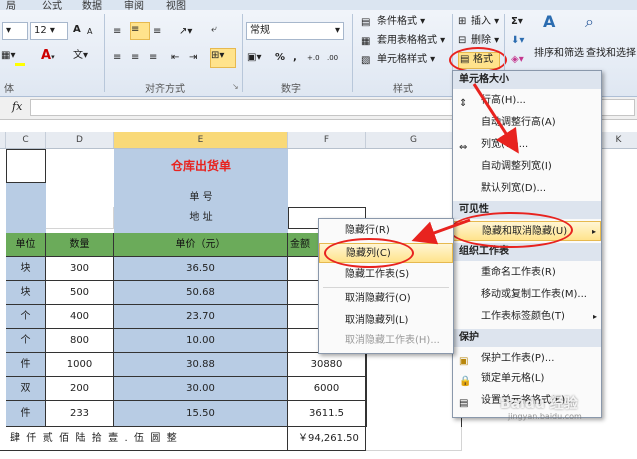  What do you see at coordinates (539, 404) in the screenshot?
I see `baidu-watermark: Baidu 经验` at bounding box center [539, 404].